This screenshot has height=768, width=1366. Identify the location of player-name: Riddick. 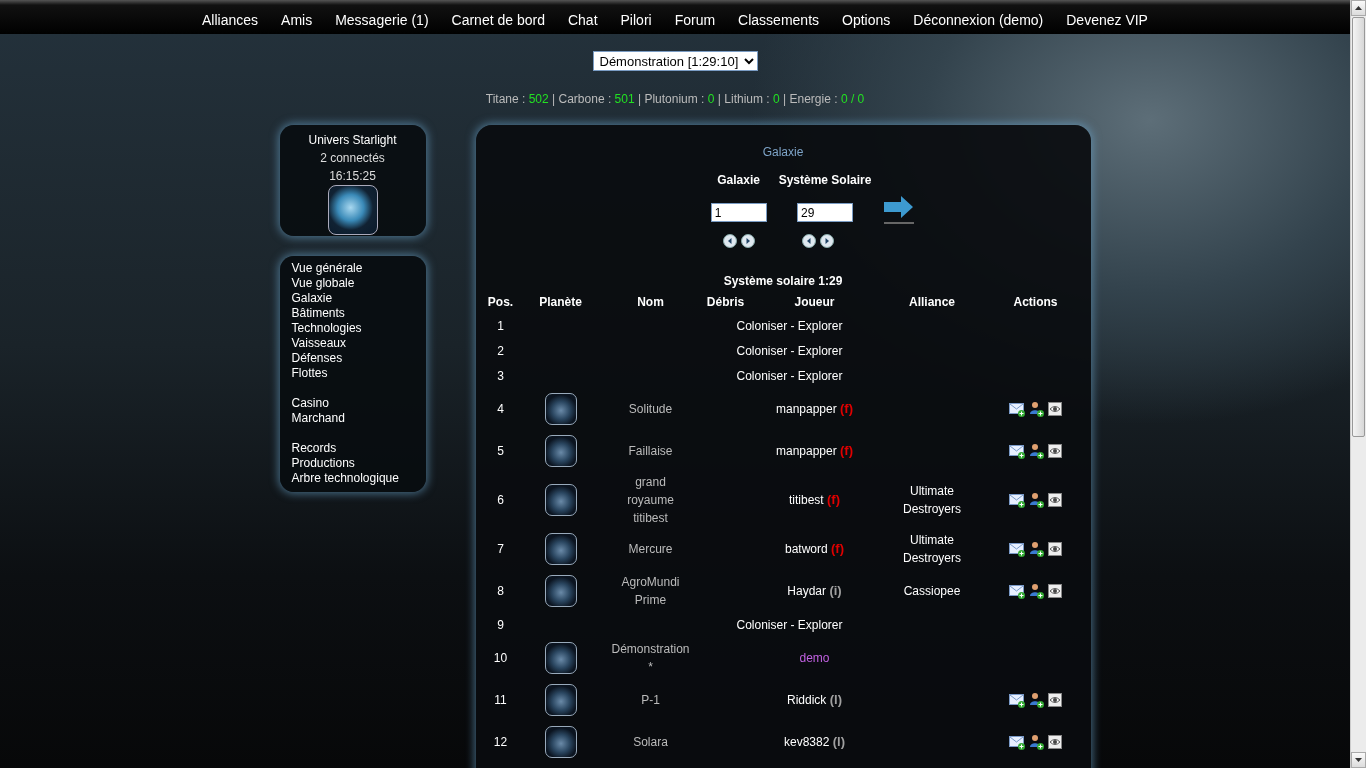
(807, 700).